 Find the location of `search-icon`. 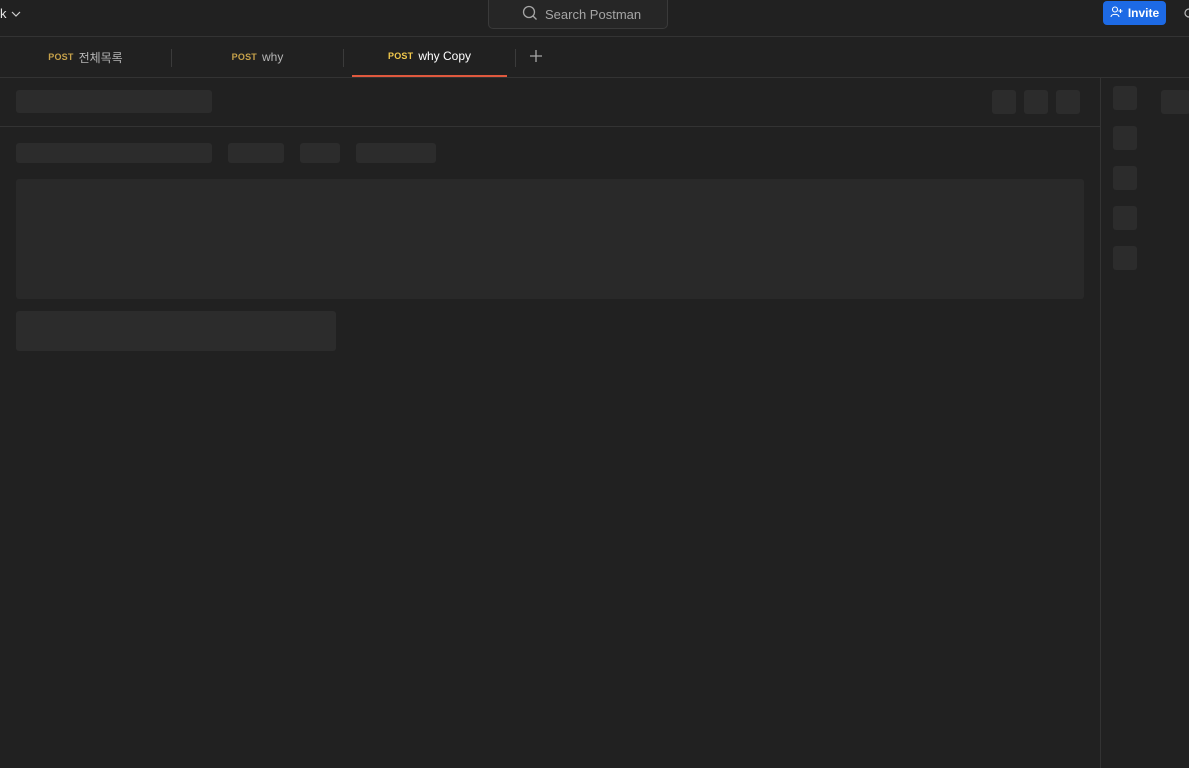

search-icon is located at coordinates (530, 14).